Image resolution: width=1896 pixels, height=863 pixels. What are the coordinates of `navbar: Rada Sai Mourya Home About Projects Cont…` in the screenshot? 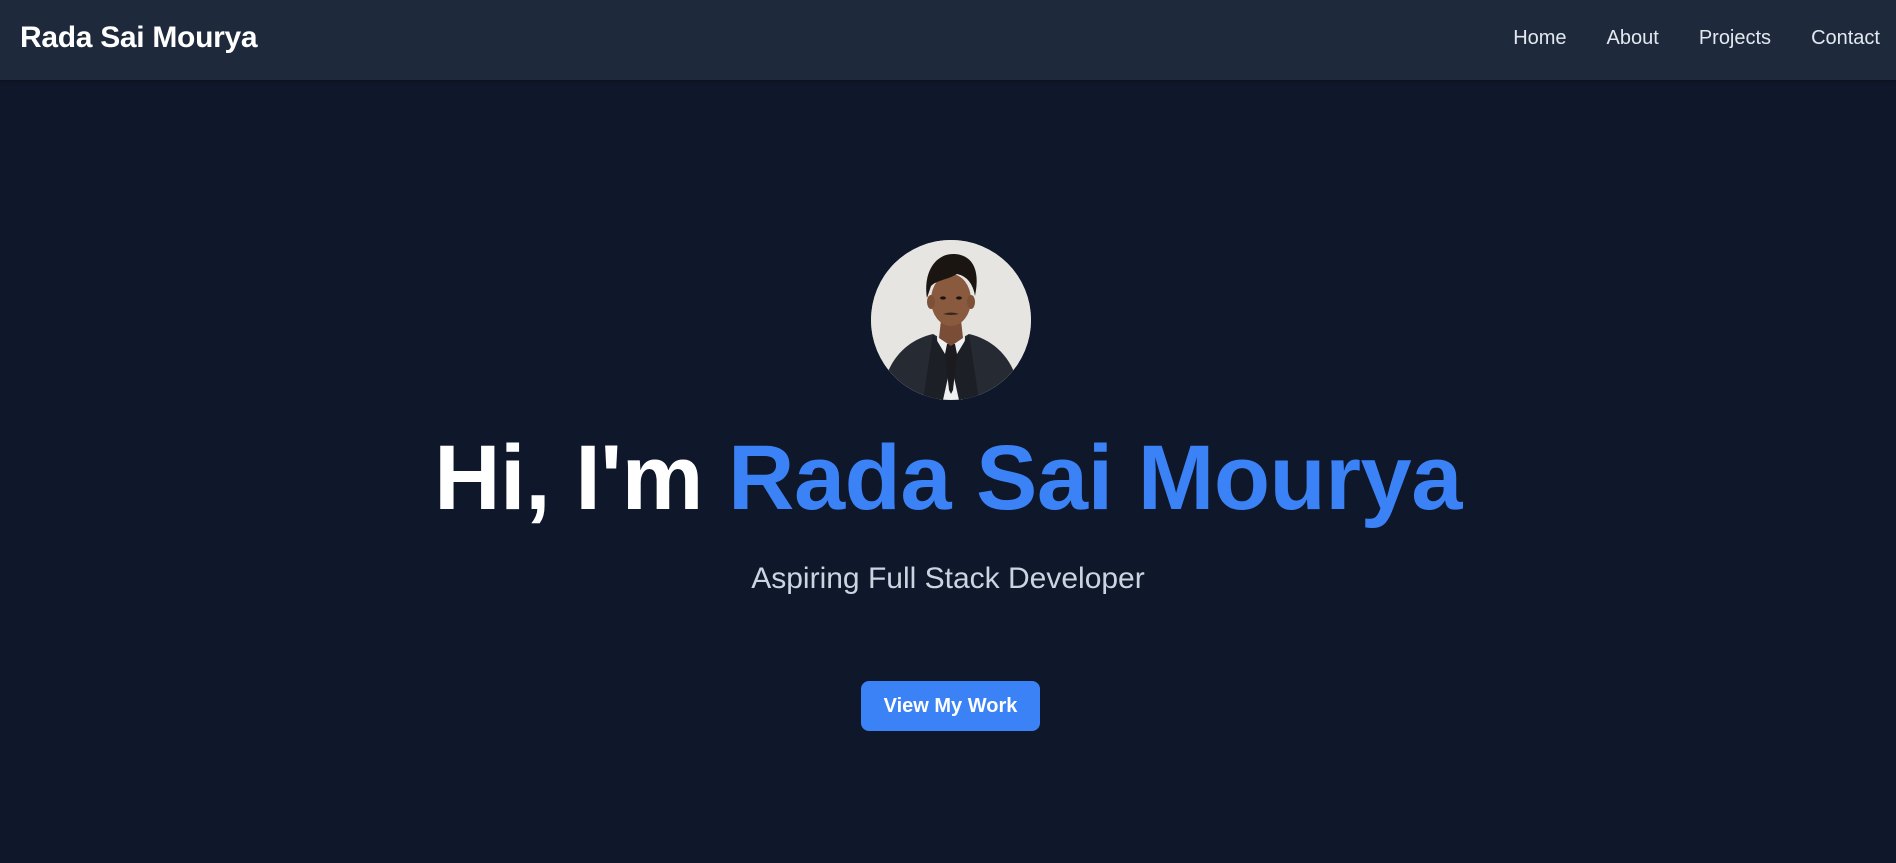 It's located at (948, 40).